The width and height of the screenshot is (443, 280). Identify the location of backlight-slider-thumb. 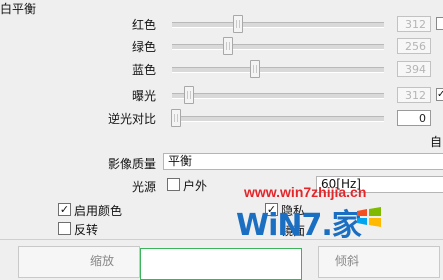
(176, 118).